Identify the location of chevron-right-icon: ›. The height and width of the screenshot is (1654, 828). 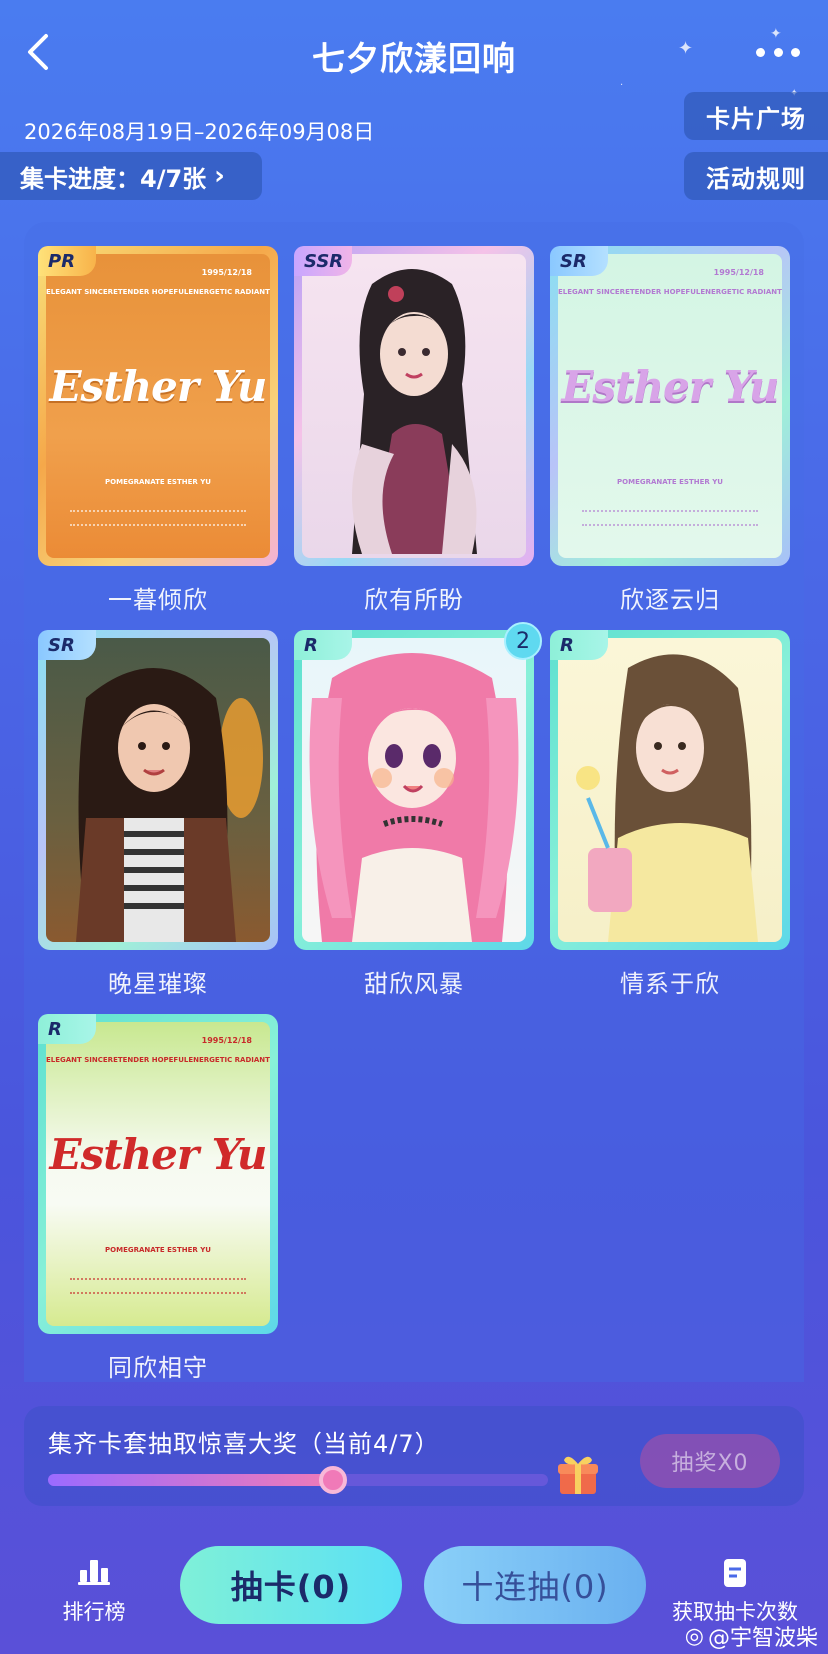
(219, 176).